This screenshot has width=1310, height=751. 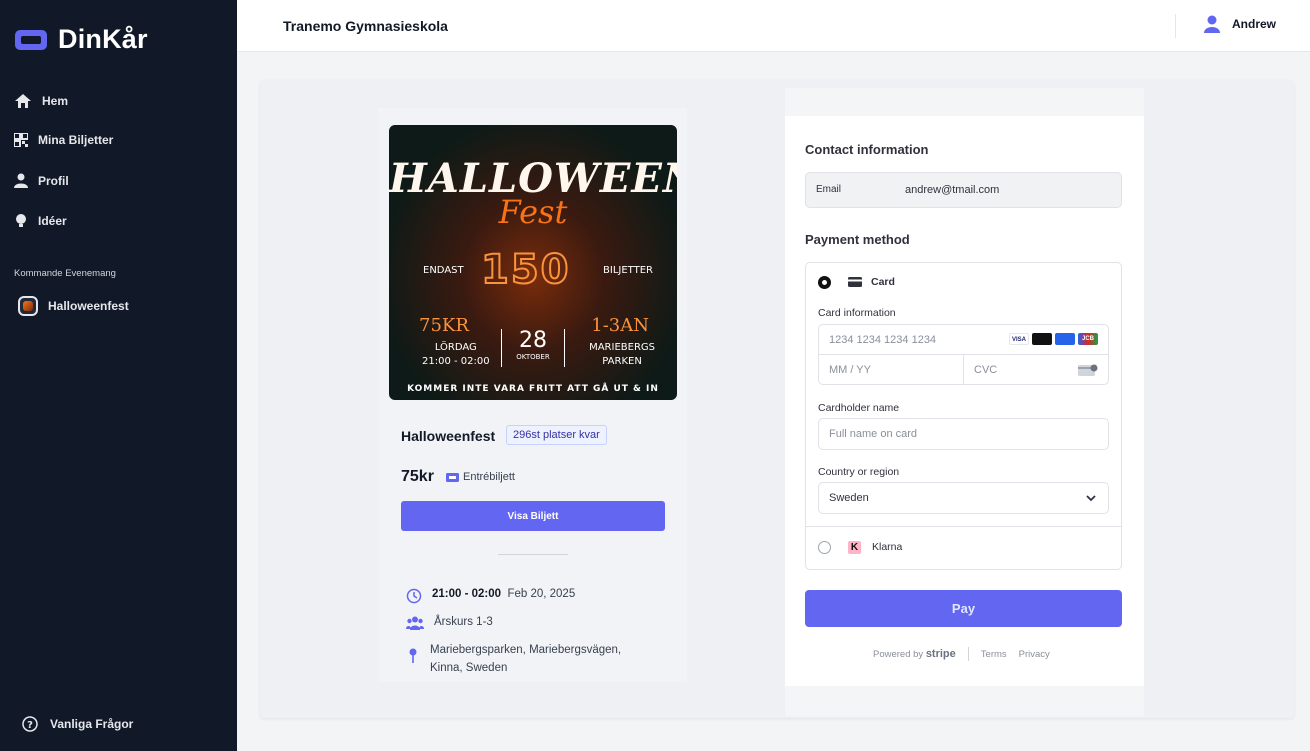 I want to click on poster-ticket-count: 150, so click(x=525, y=270).